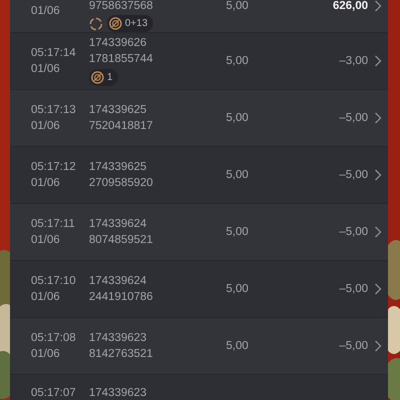 This screenshot has width=400, height=400. I want to click on win-amount: –3,00, so click(353, 61).